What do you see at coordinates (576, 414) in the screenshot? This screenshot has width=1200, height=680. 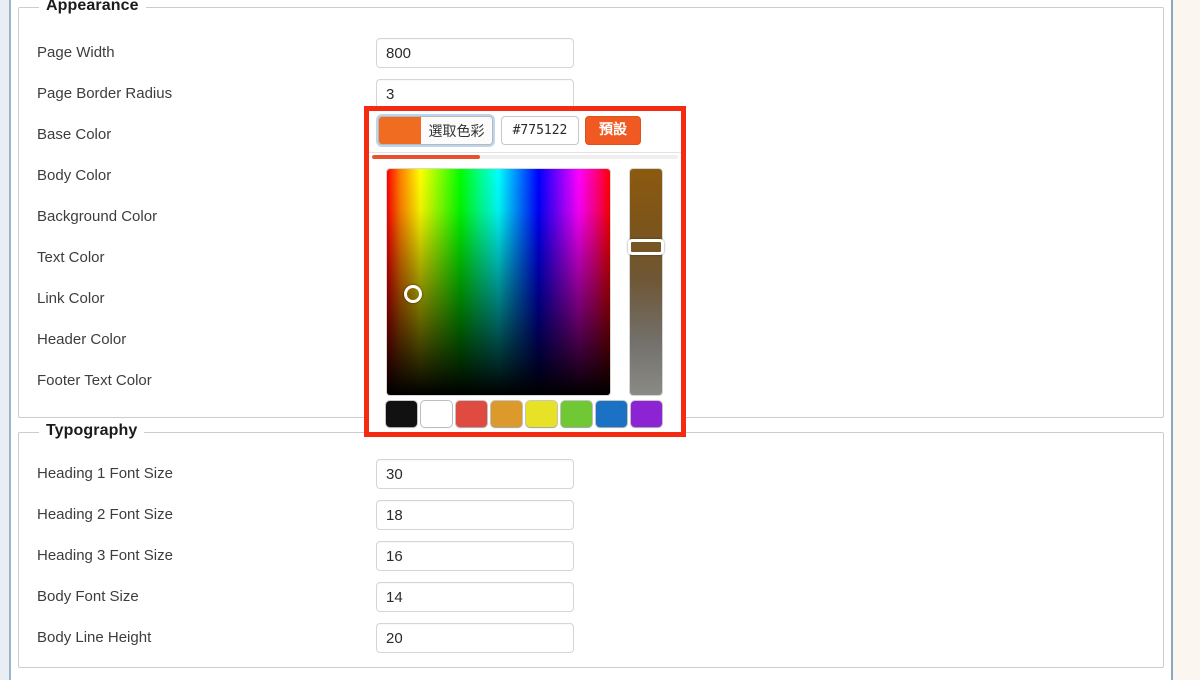 I see `preset-swatch-green` at bounding box center [576, 414].